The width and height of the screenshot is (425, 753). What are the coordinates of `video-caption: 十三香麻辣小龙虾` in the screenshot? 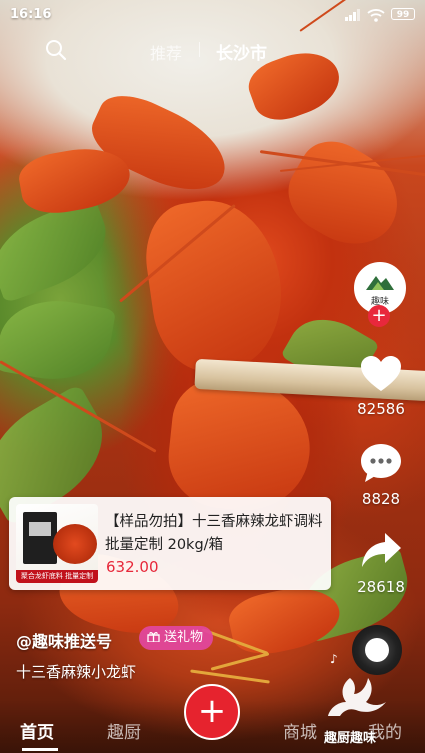 It's located at (76, 672).